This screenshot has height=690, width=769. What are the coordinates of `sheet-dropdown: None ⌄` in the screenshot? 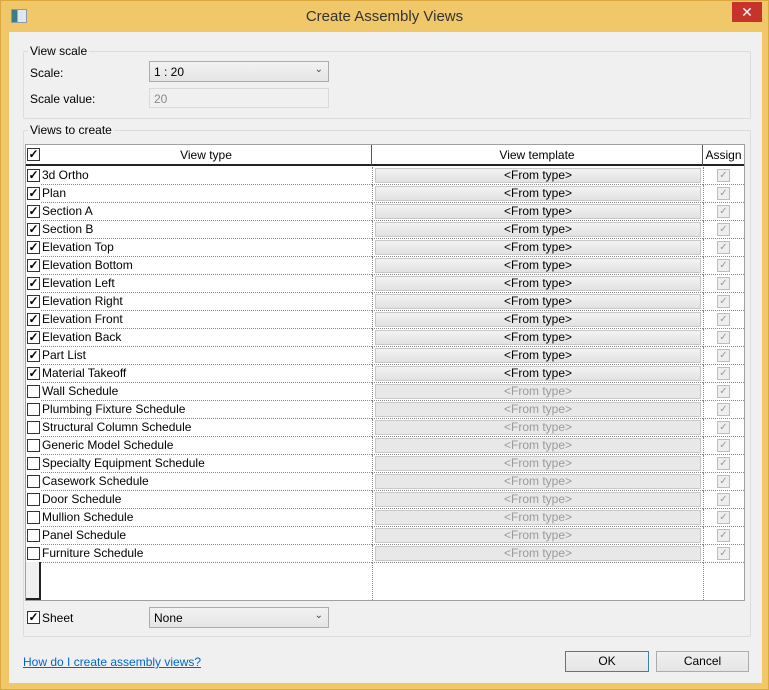 It's located at (239, 617).